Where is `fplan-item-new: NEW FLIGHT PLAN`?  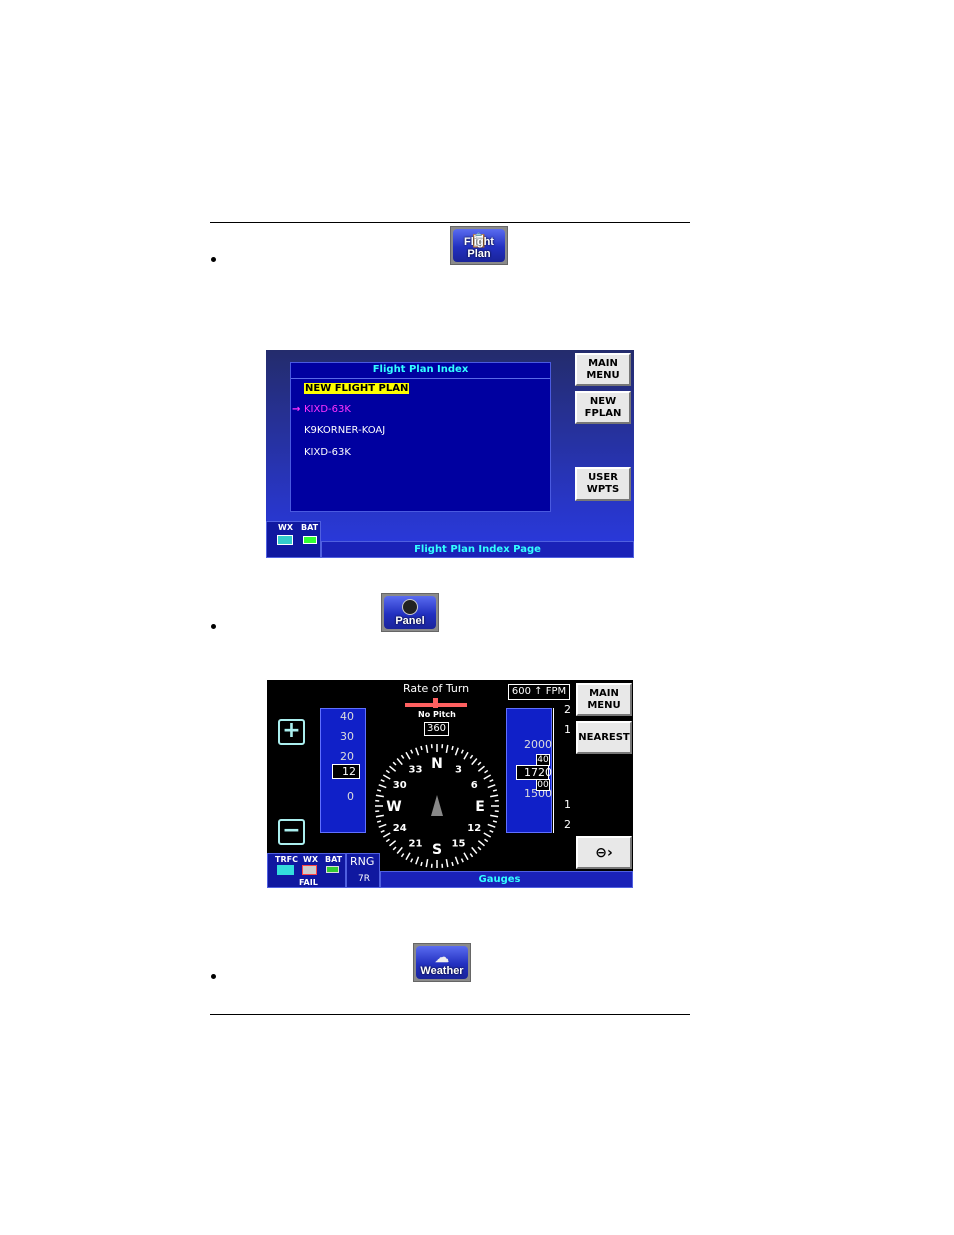 fplan-item-new: NEW FLIGHT PLAN is located at coordinates (357, 388).